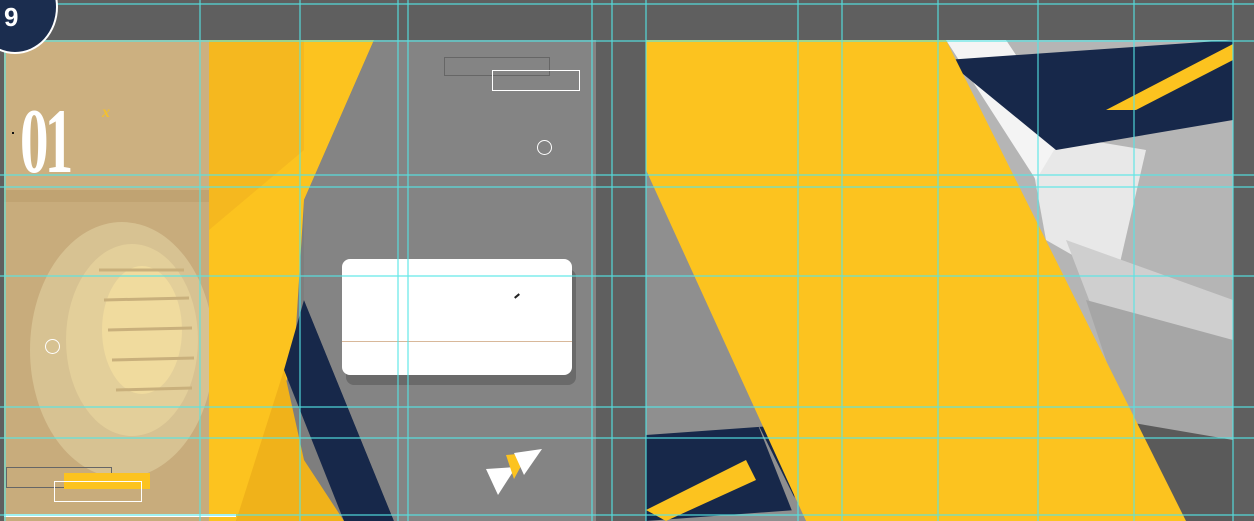 Image resolution: width=1254 pixels, height=521 pixels. What do you see at coordinates (517, 296) in the screenshot?
I see `text-cursor` at bounding box center [517, 296].